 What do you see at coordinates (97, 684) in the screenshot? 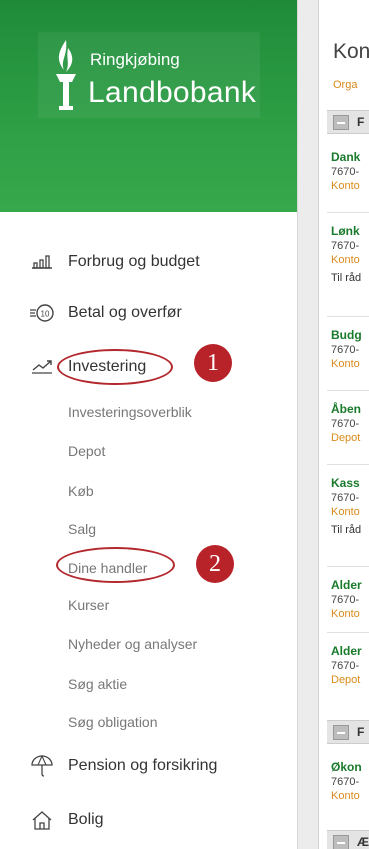
I see `sub-item-sog-aktie: Søg aktie` at bounding box center [97, 684].